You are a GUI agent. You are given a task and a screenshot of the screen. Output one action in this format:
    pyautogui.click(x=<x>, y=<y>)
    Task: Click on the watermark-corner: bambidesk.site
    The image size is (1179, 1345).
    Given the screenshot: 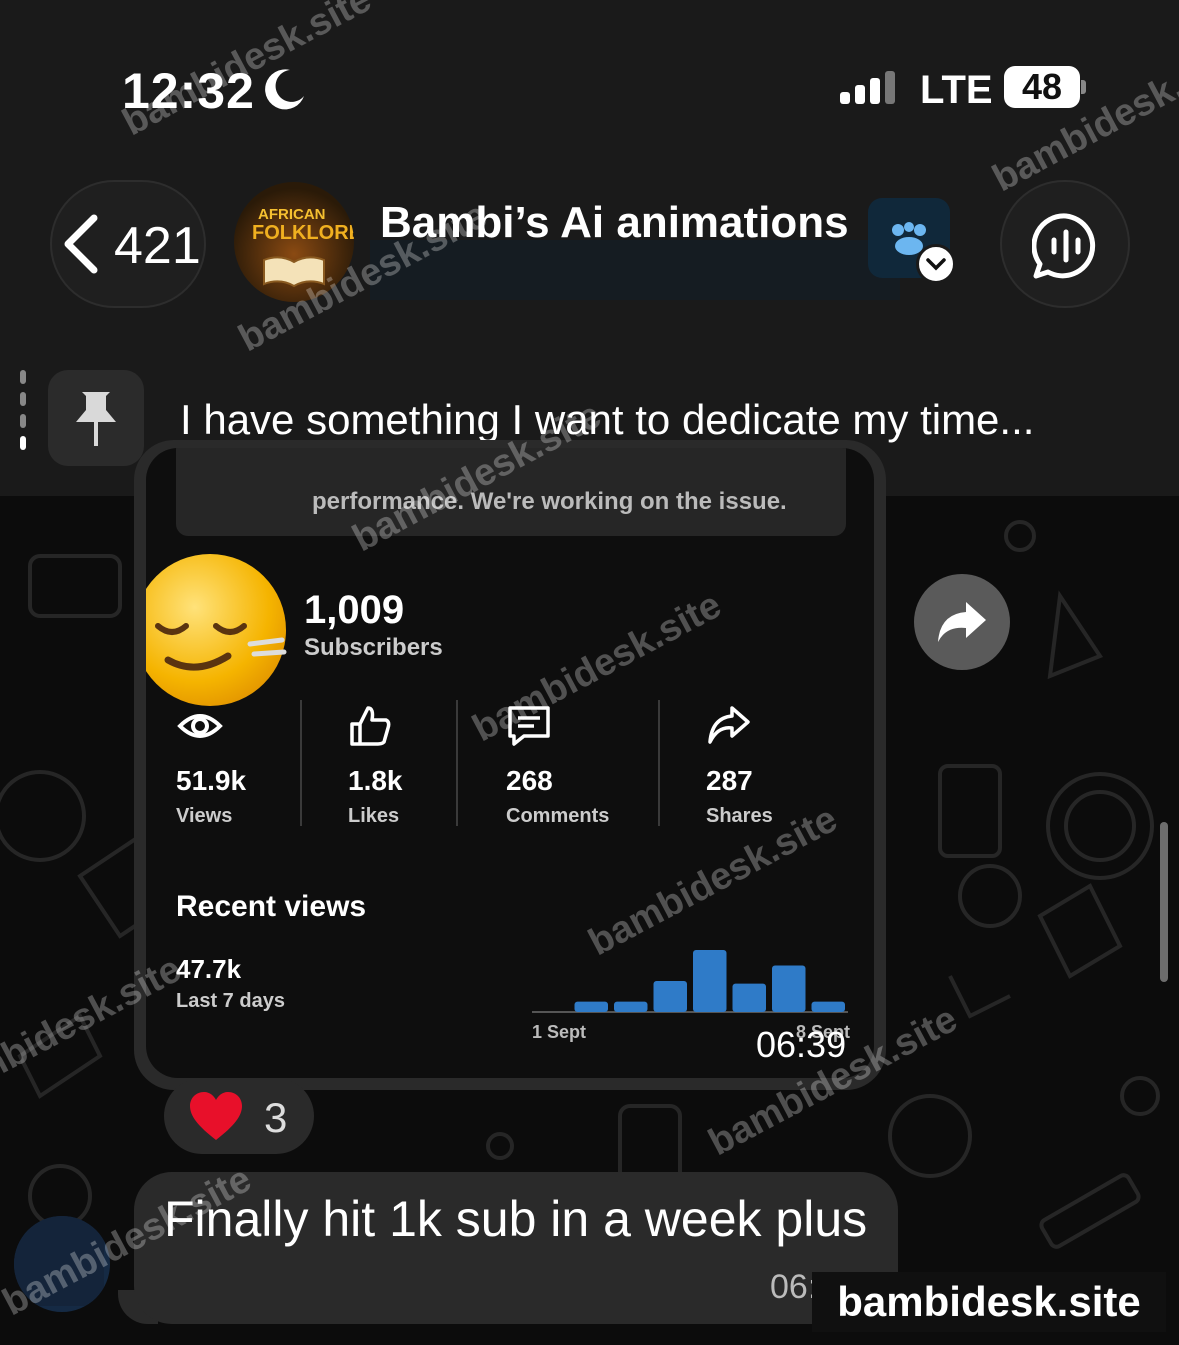 What is the action you would take?
    pyautogui.click(x=989, y=1302)
    